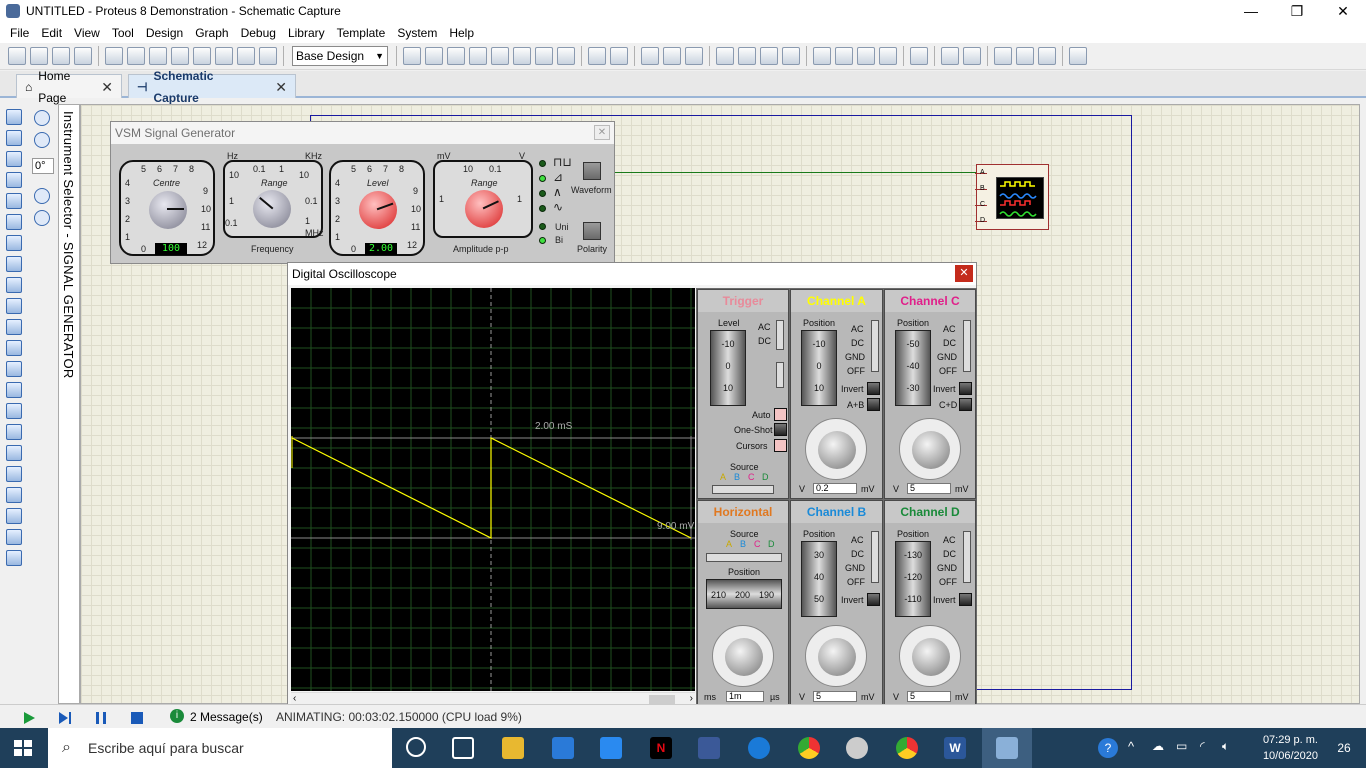 This screenshot has width=1366, height=768. I want to click on channel-a-volts-knob, so click(837, 450).